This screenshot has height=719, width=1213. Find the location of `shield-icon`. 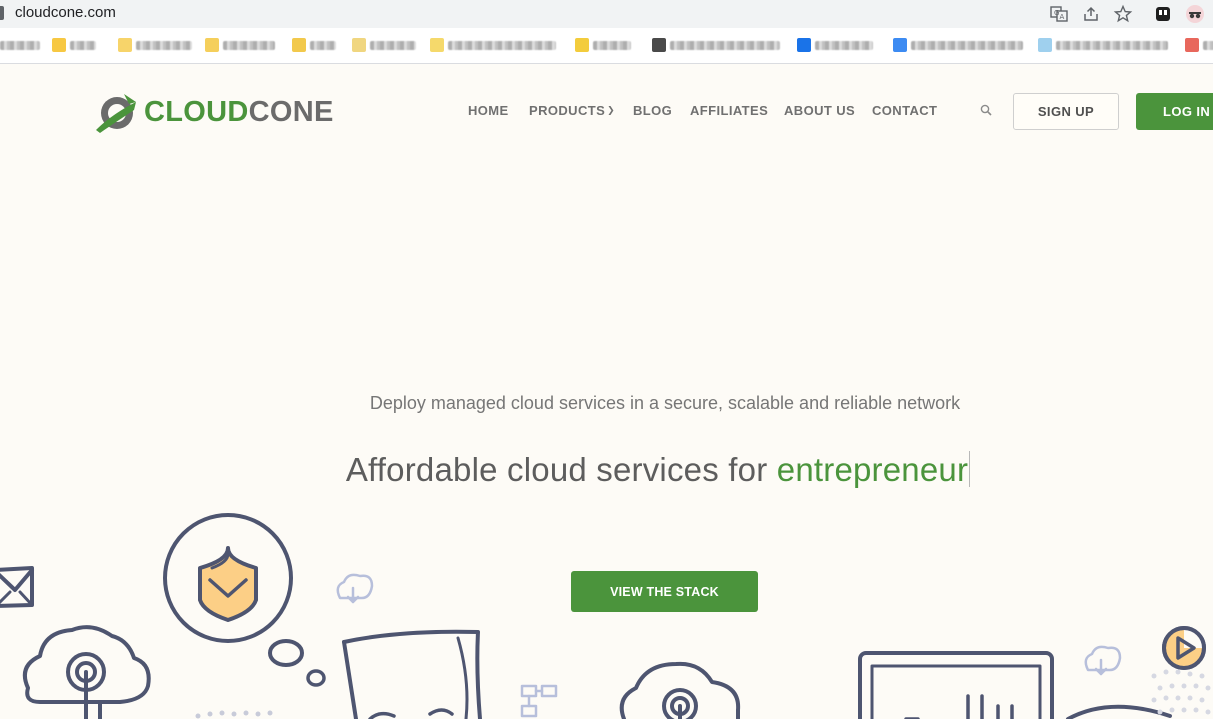

shield-icon is located at coordinates (228, 578).